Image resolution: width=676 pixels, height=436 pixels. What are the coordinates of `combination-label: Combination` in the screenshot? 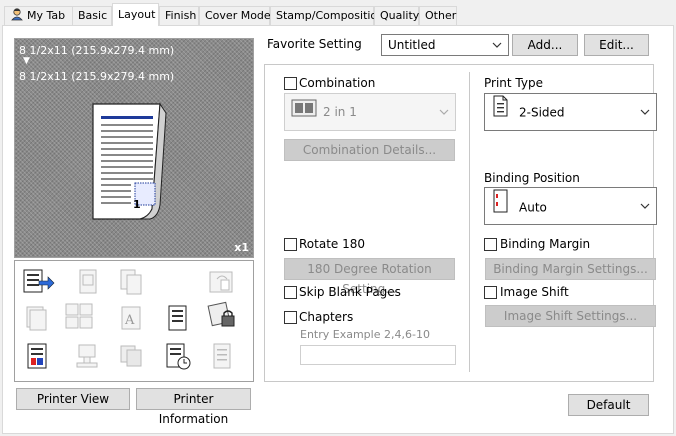 It's located at (337, 83).